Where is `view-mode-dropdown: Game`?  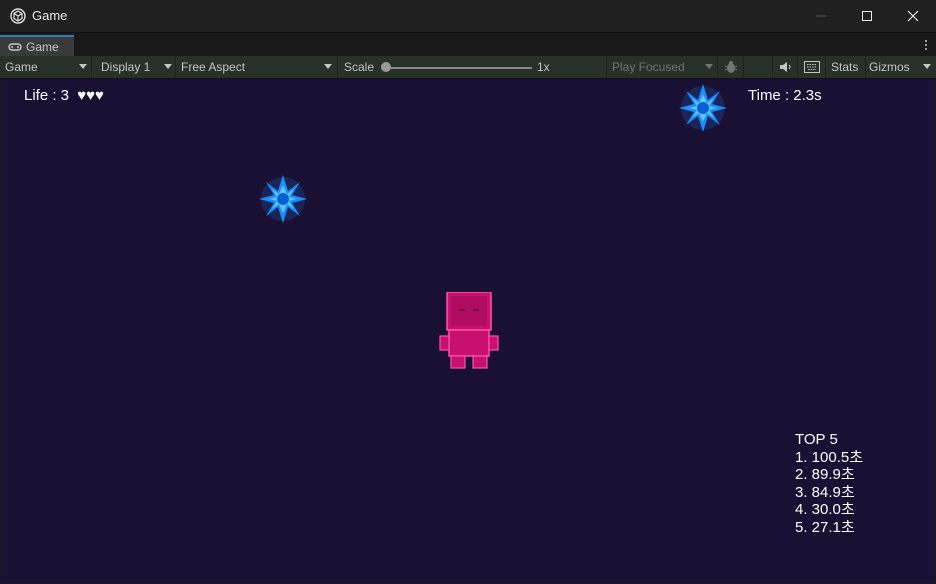 view-mode-dropdown: Game is located at coordinates (46, 67).